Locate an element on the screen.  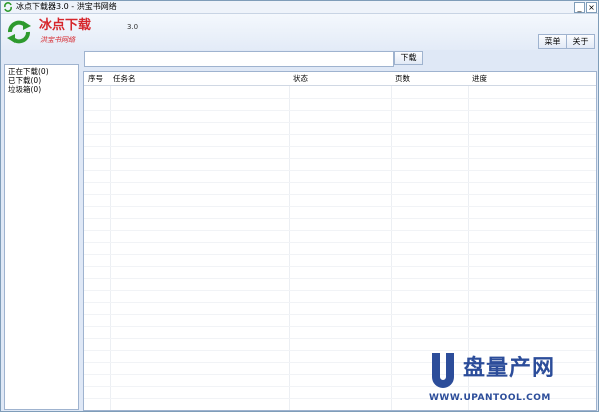
url-input is located at coordinates (239, 59).